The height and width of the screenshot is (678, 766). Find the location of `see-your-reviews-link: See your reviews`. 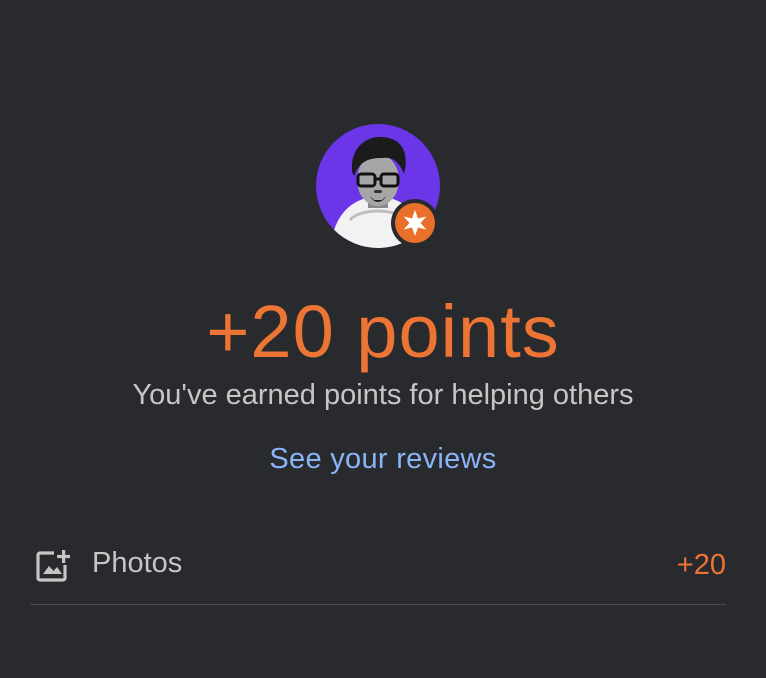

see-your-reviews-link: See your reviews is located at coordinates (383, 459).